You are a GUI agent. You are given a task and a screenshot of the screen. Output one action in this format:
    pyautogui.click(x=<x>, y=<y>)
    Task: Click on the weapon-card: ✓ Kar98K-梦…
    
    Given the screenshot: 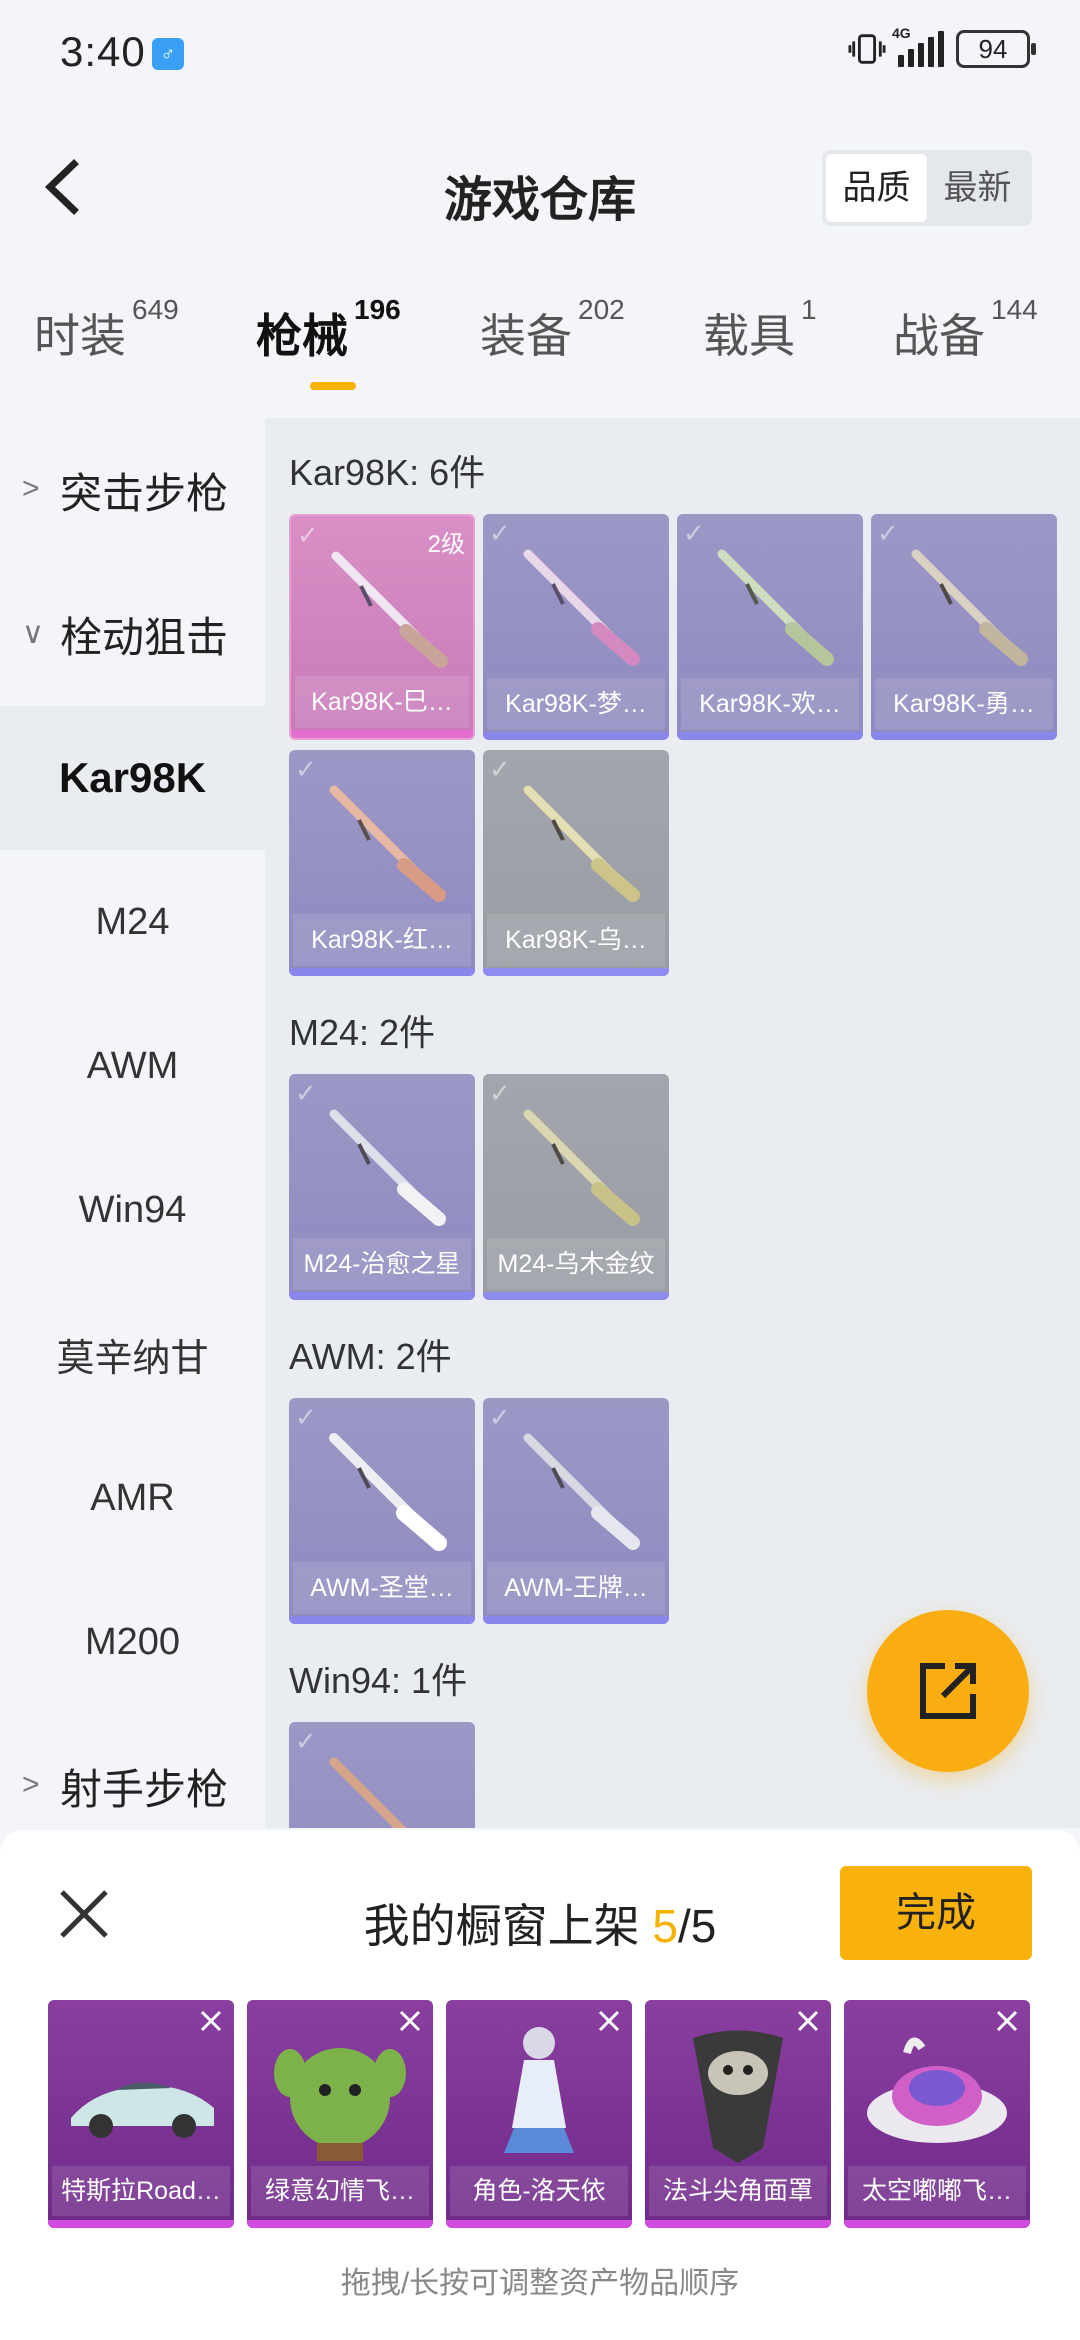 What is the action you would take?
    pyautogui.click(x=576, y=627)
    